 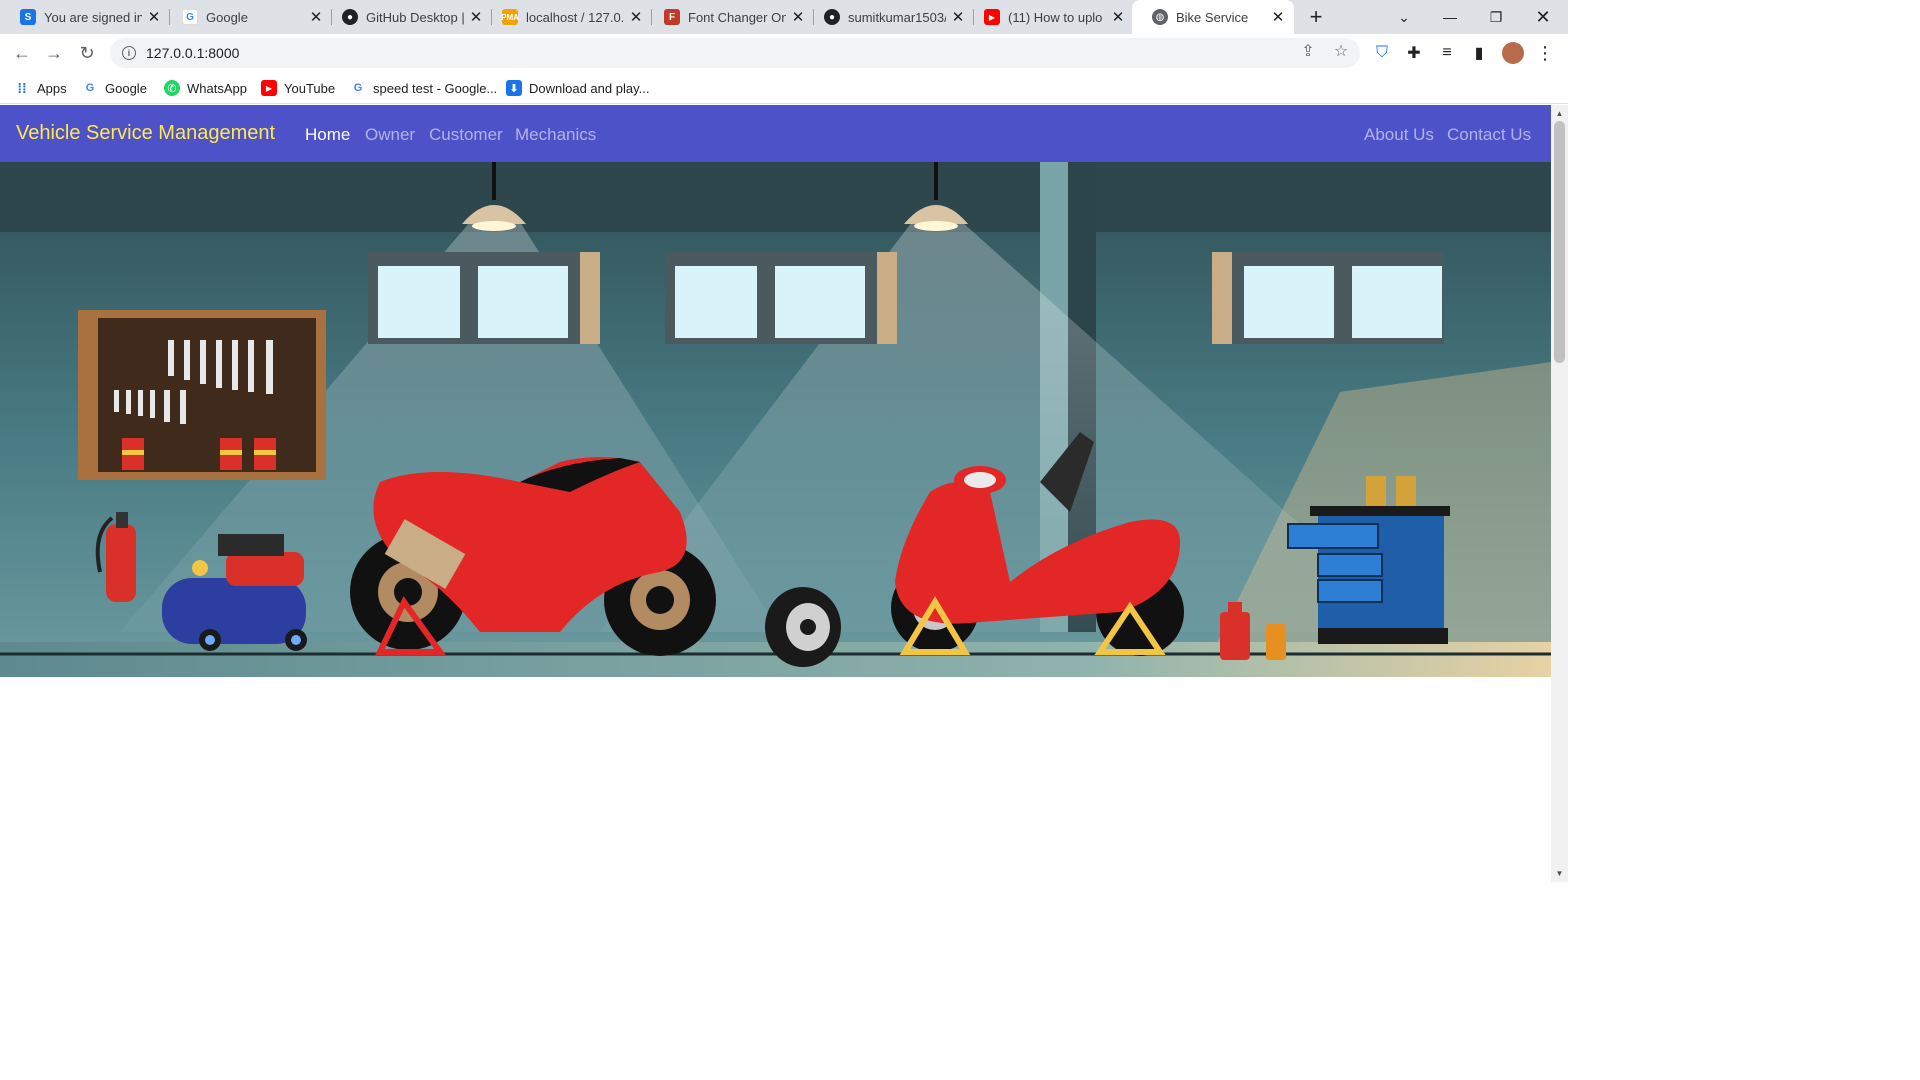 I want to click on scroll-up-icon: ▲, so click(x=1559, y=113).